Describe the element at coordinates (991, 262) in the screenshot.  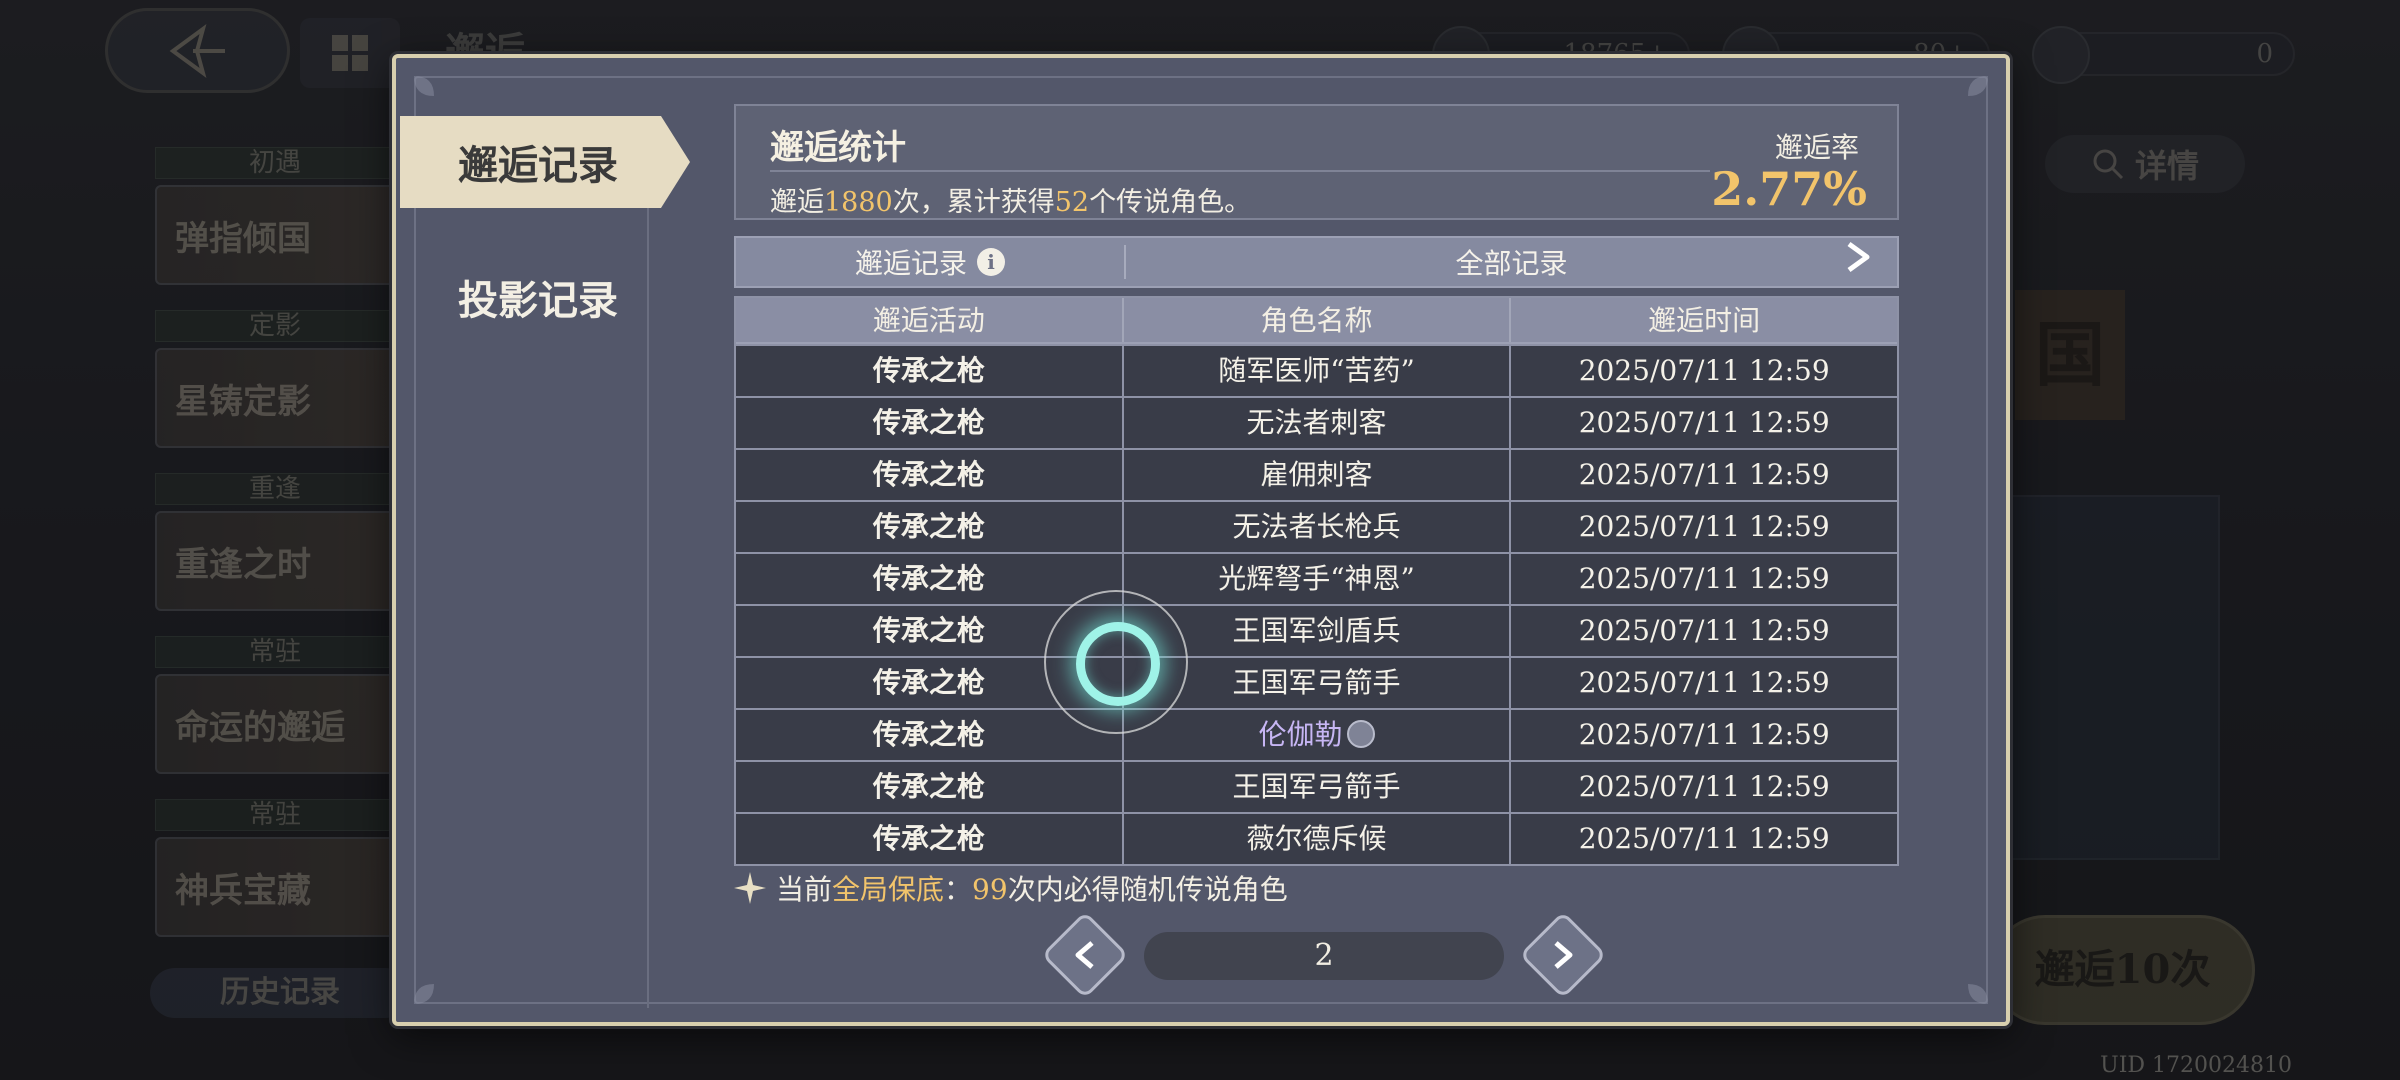
I see `info-icon: i` at that location.